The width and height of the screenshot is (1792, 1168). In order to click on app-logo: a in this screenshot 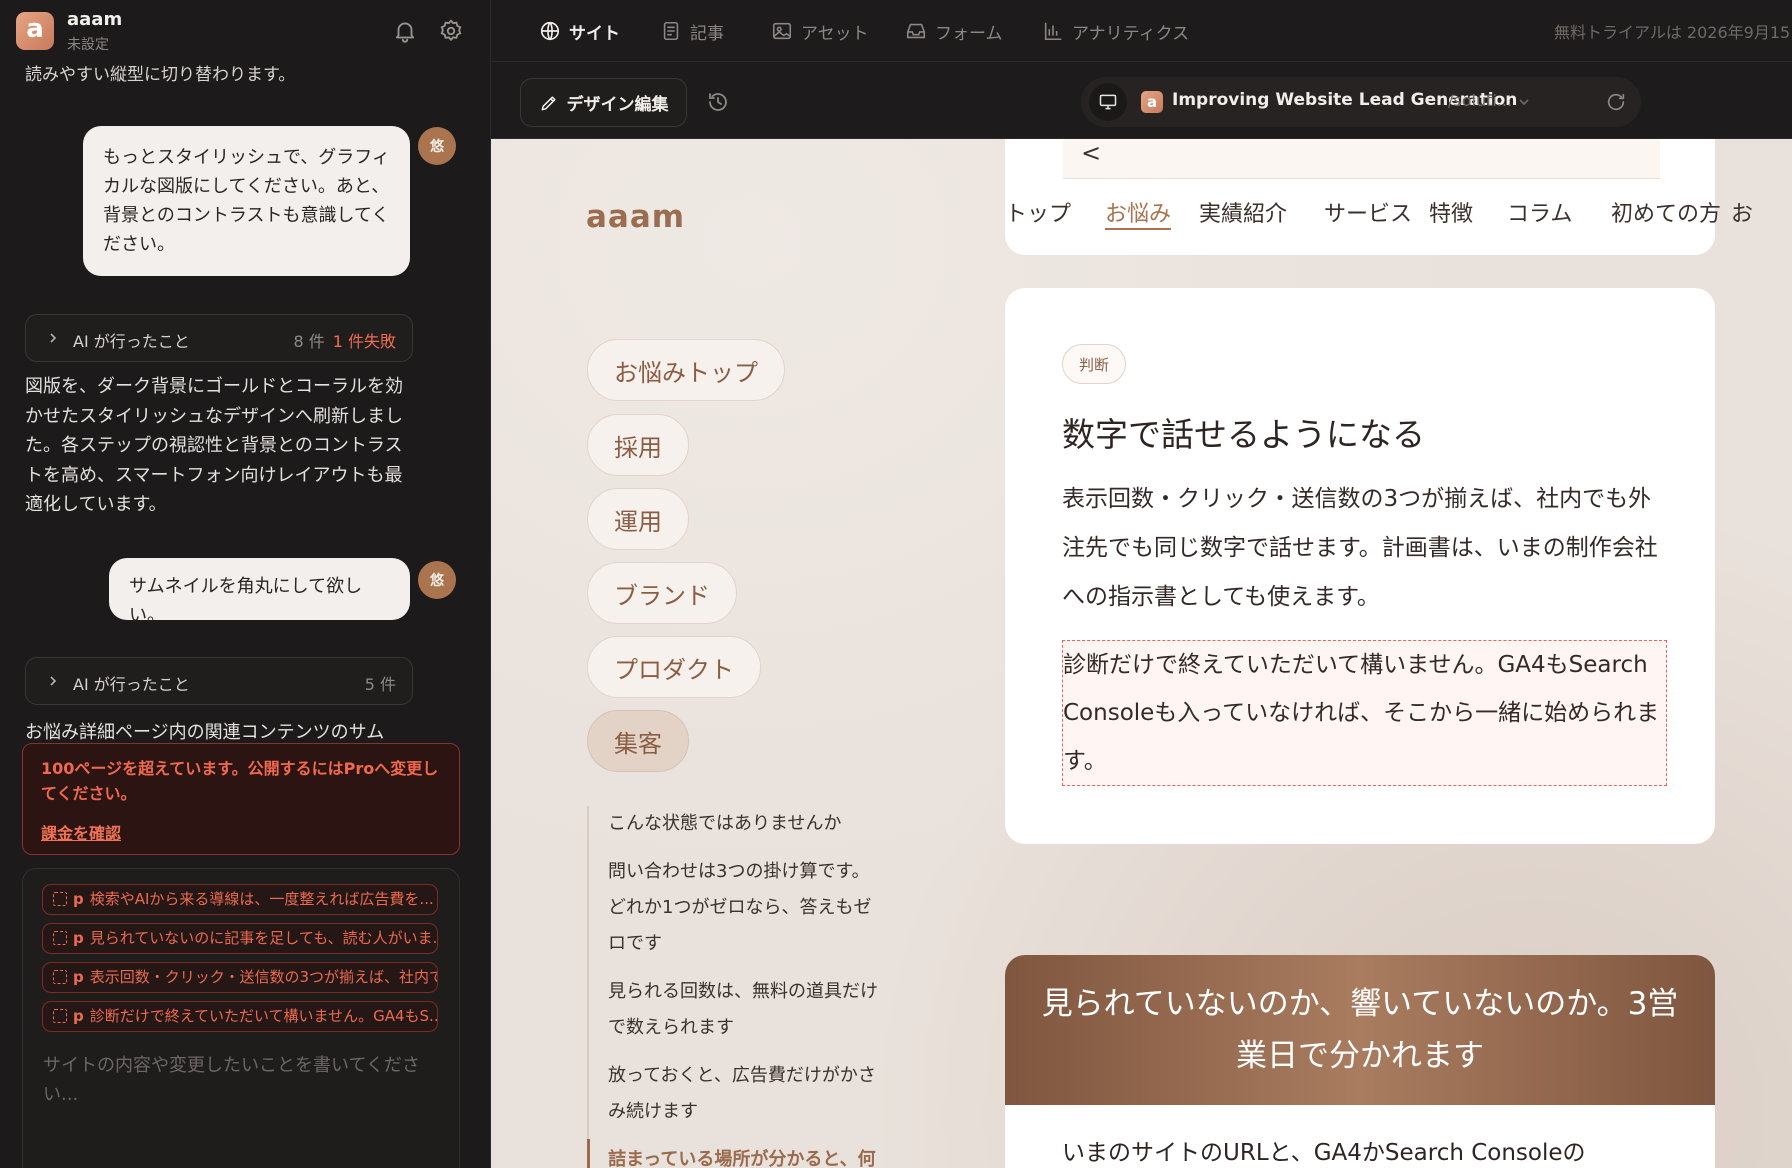, I will do `click(35, 31)`.